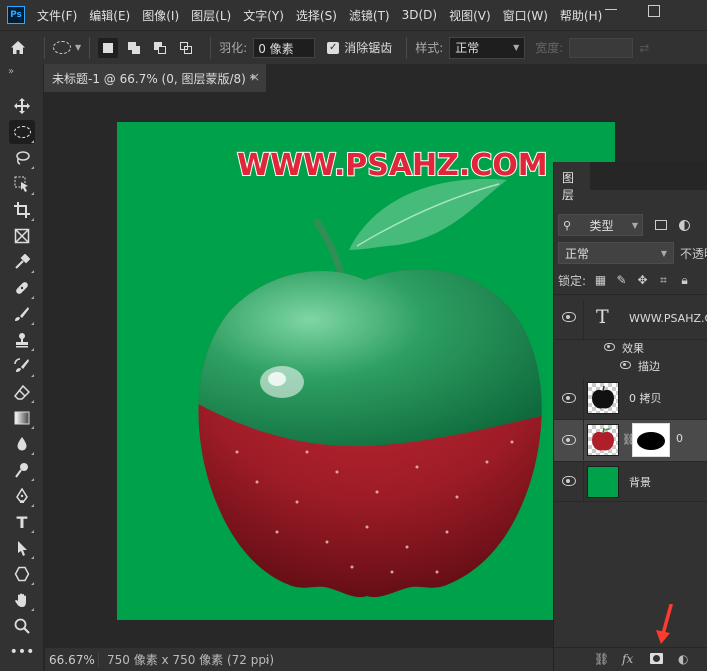 This screenshot has height=671, width=707. What do you see at coordinates (22, 314) in the screenshot?
I see `brush-tool` at bounding box center [22, 314].